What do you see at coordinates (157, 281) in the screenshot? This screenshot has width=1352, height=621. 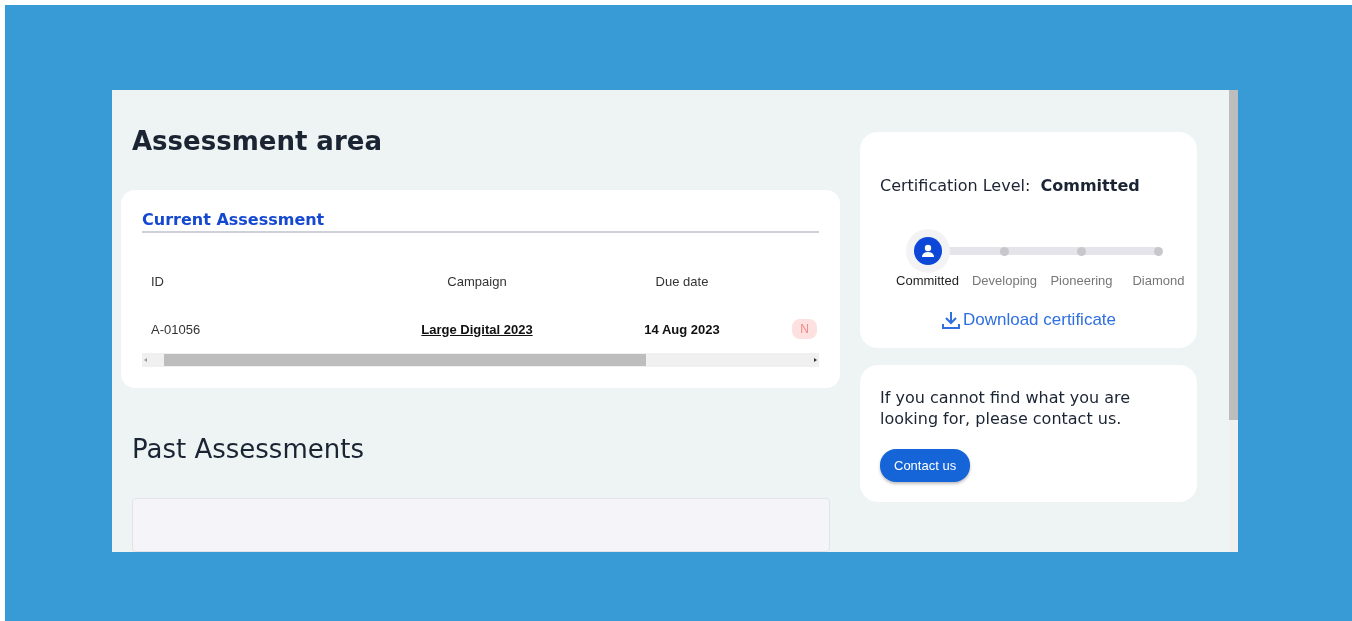 I see `column-header: ID` at bounding box center [157, 281].